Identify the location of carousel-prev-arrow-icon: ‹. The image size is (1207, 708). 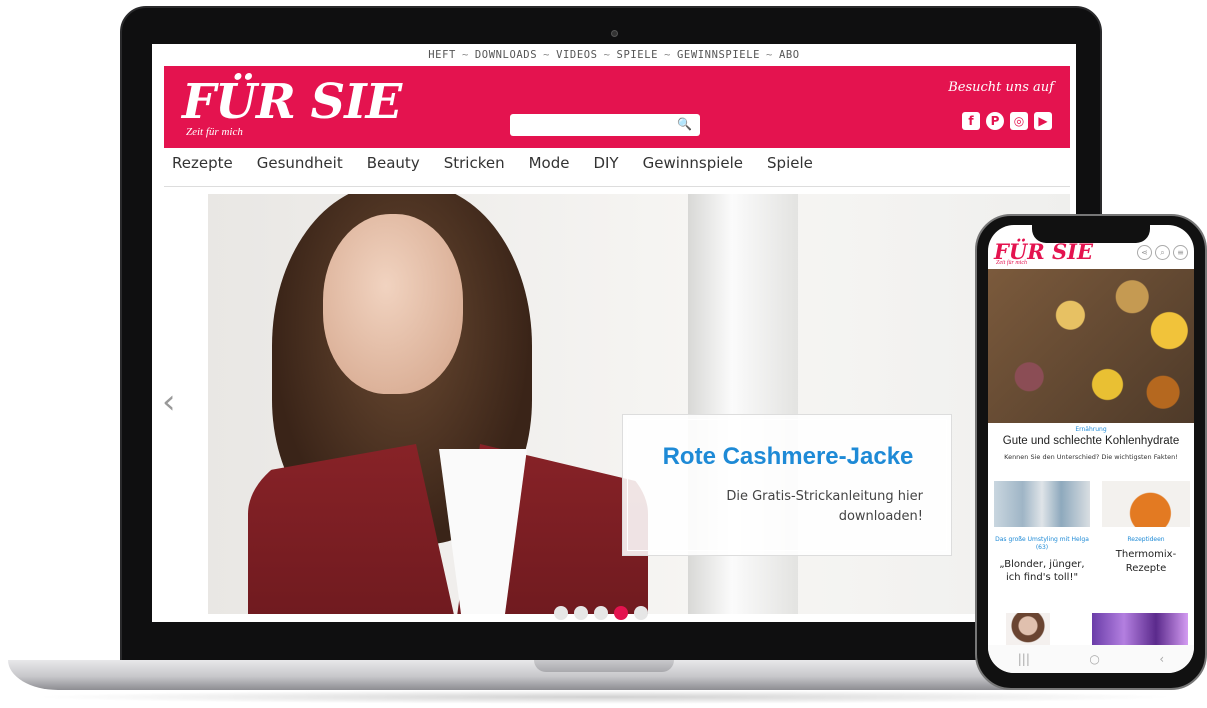
(169, 402).